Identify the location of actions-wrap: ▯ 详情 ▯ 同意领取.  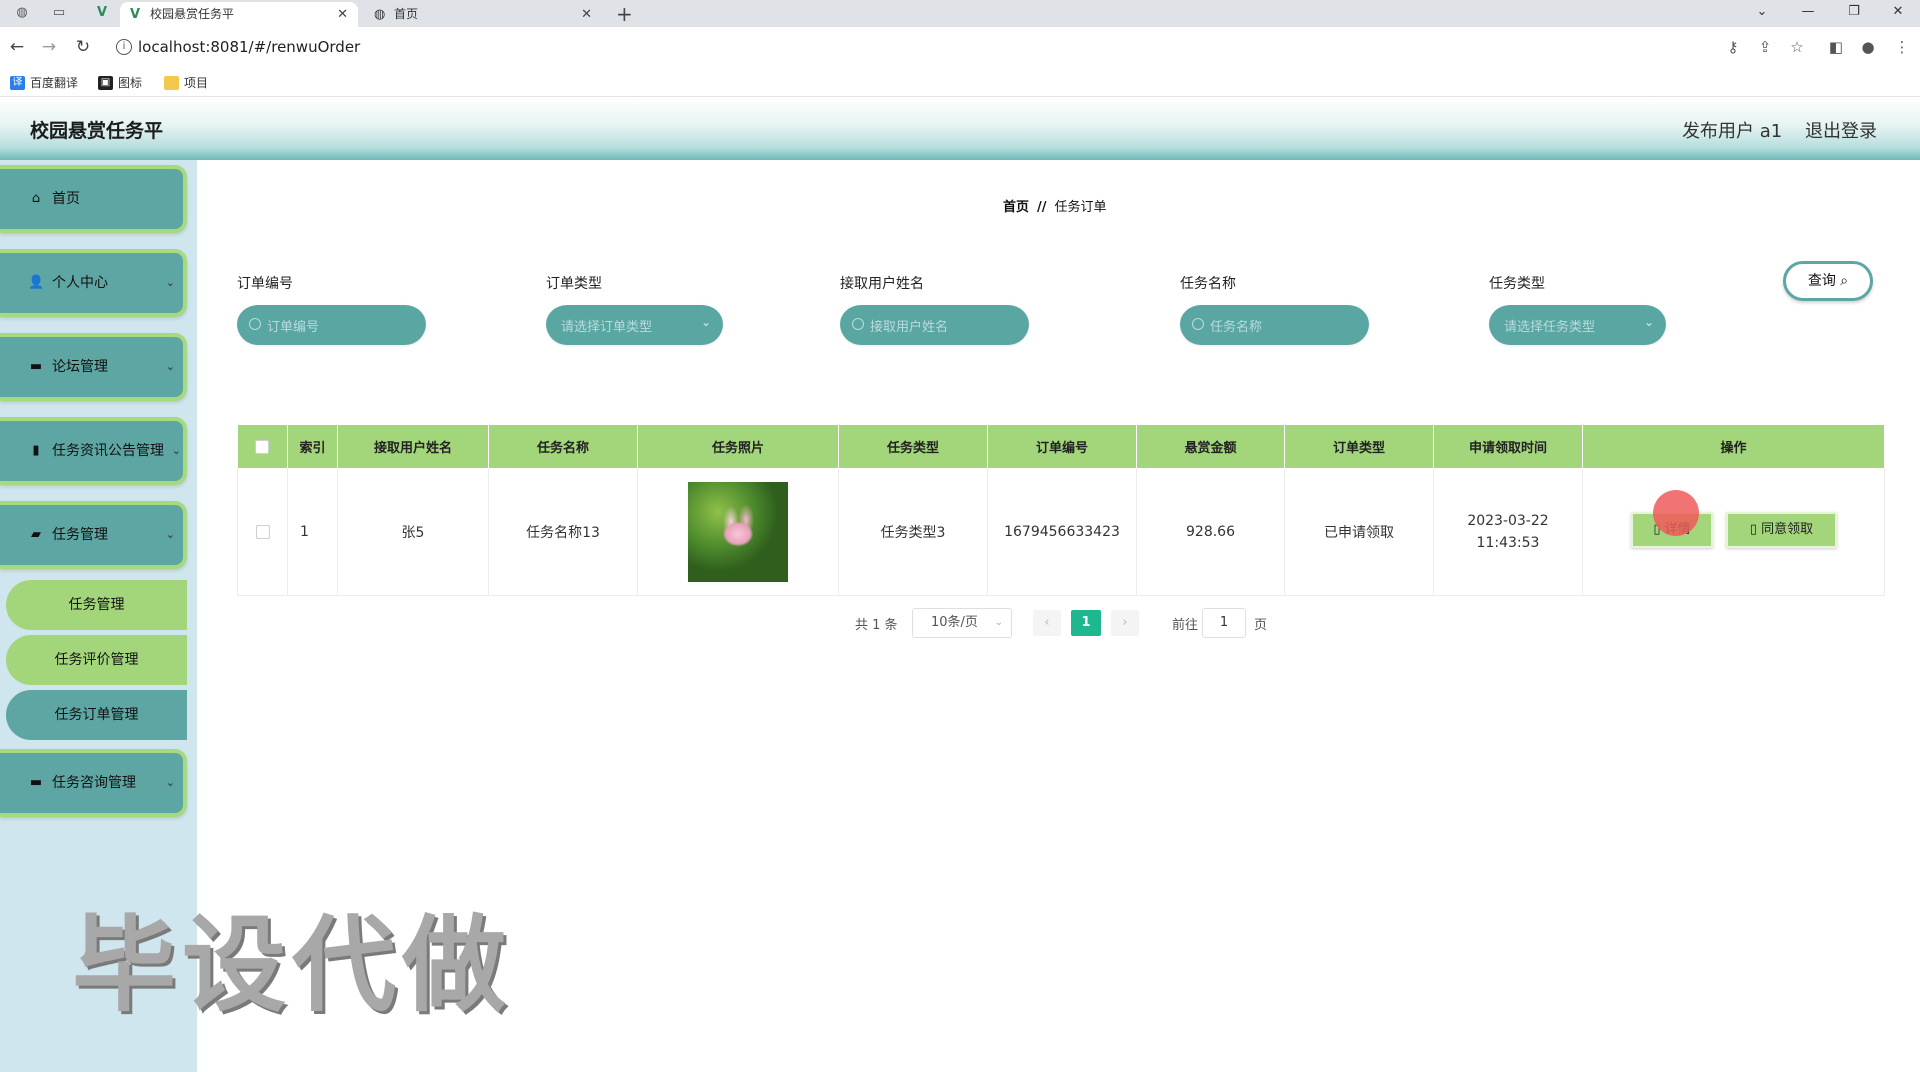
(1733, 531).